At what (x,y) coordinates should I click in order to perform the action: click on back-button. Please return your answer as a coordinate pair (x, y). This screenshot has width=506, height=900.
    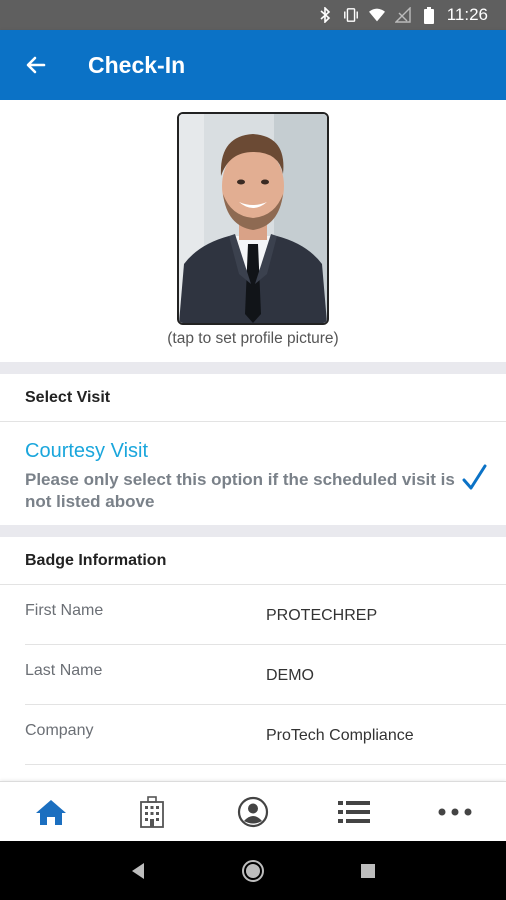
    Looking at the image, I should click on (36, 65).